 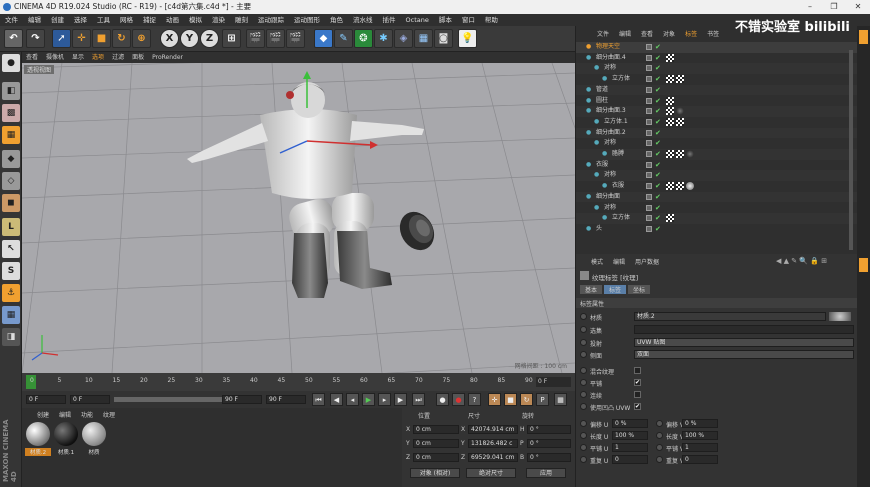 I want to click on projection-dropdown: UVW 贴图, so click(x=744, y=342).